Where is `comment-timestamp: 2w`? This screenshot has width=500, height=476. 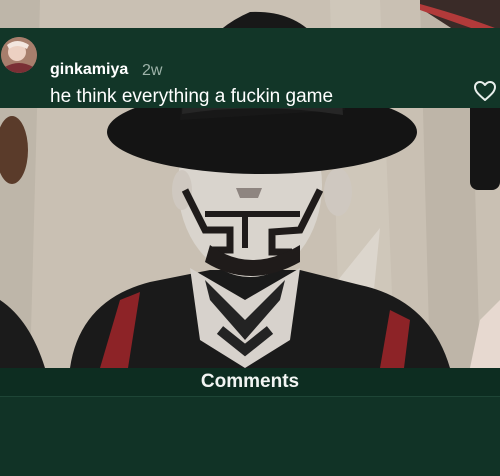 comment-timestamp: 2w is located at coordinates (152, 70).